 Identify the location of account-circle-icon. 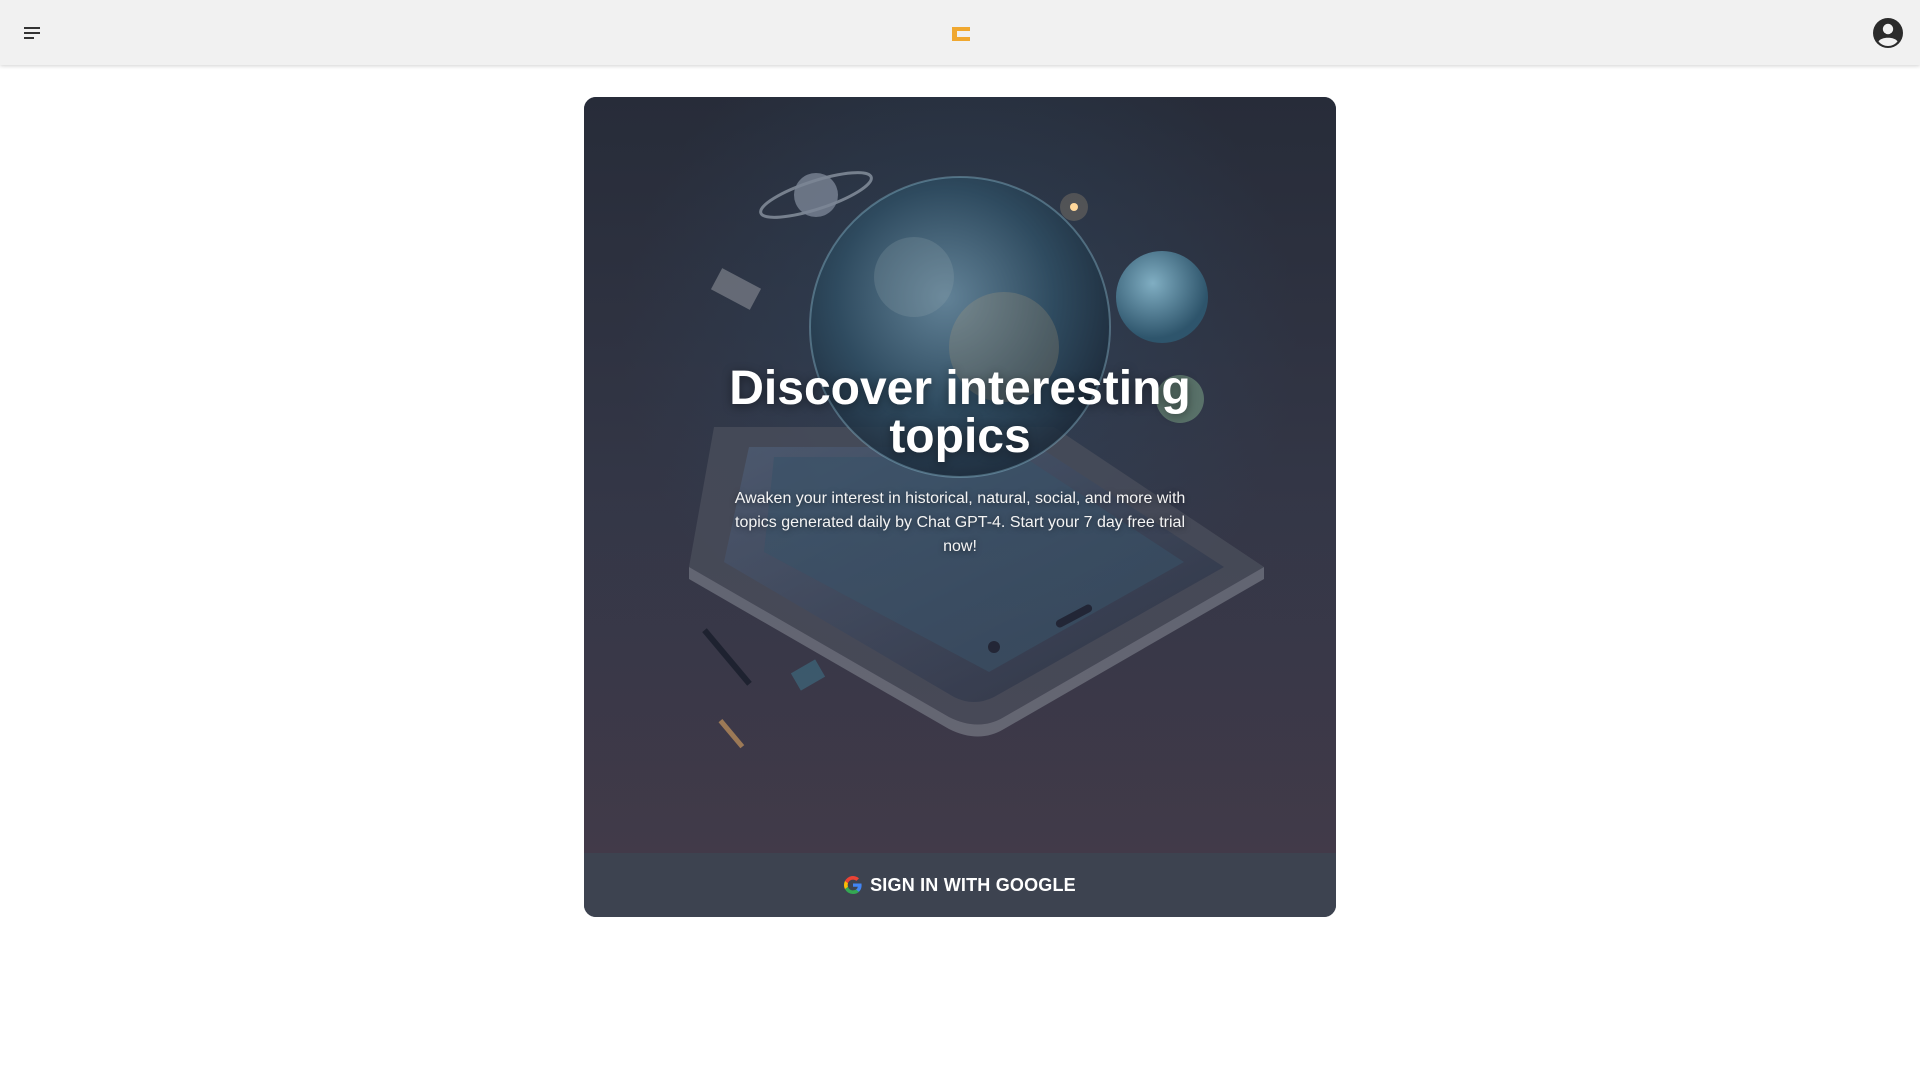
(1888, 33).